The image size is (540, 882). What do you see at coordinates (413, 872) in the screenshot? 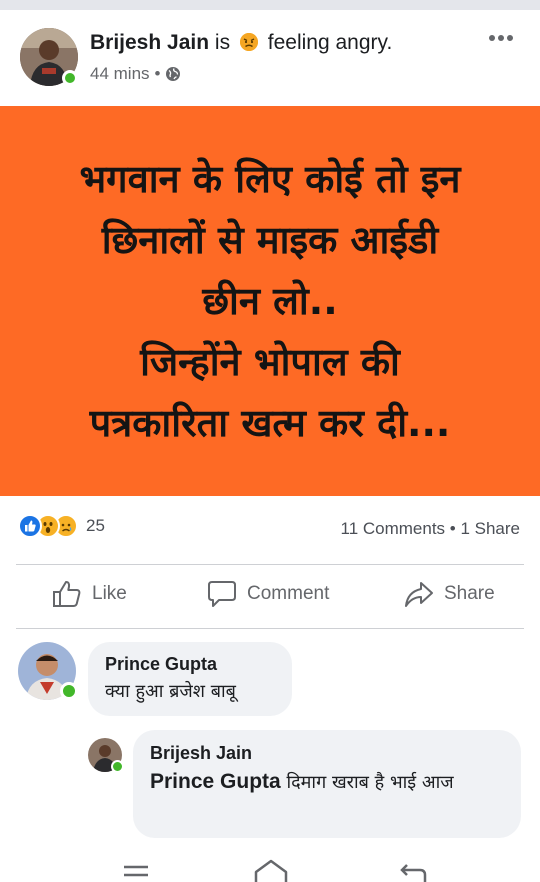
I see `back-icon` at bounding box center [413, 872].